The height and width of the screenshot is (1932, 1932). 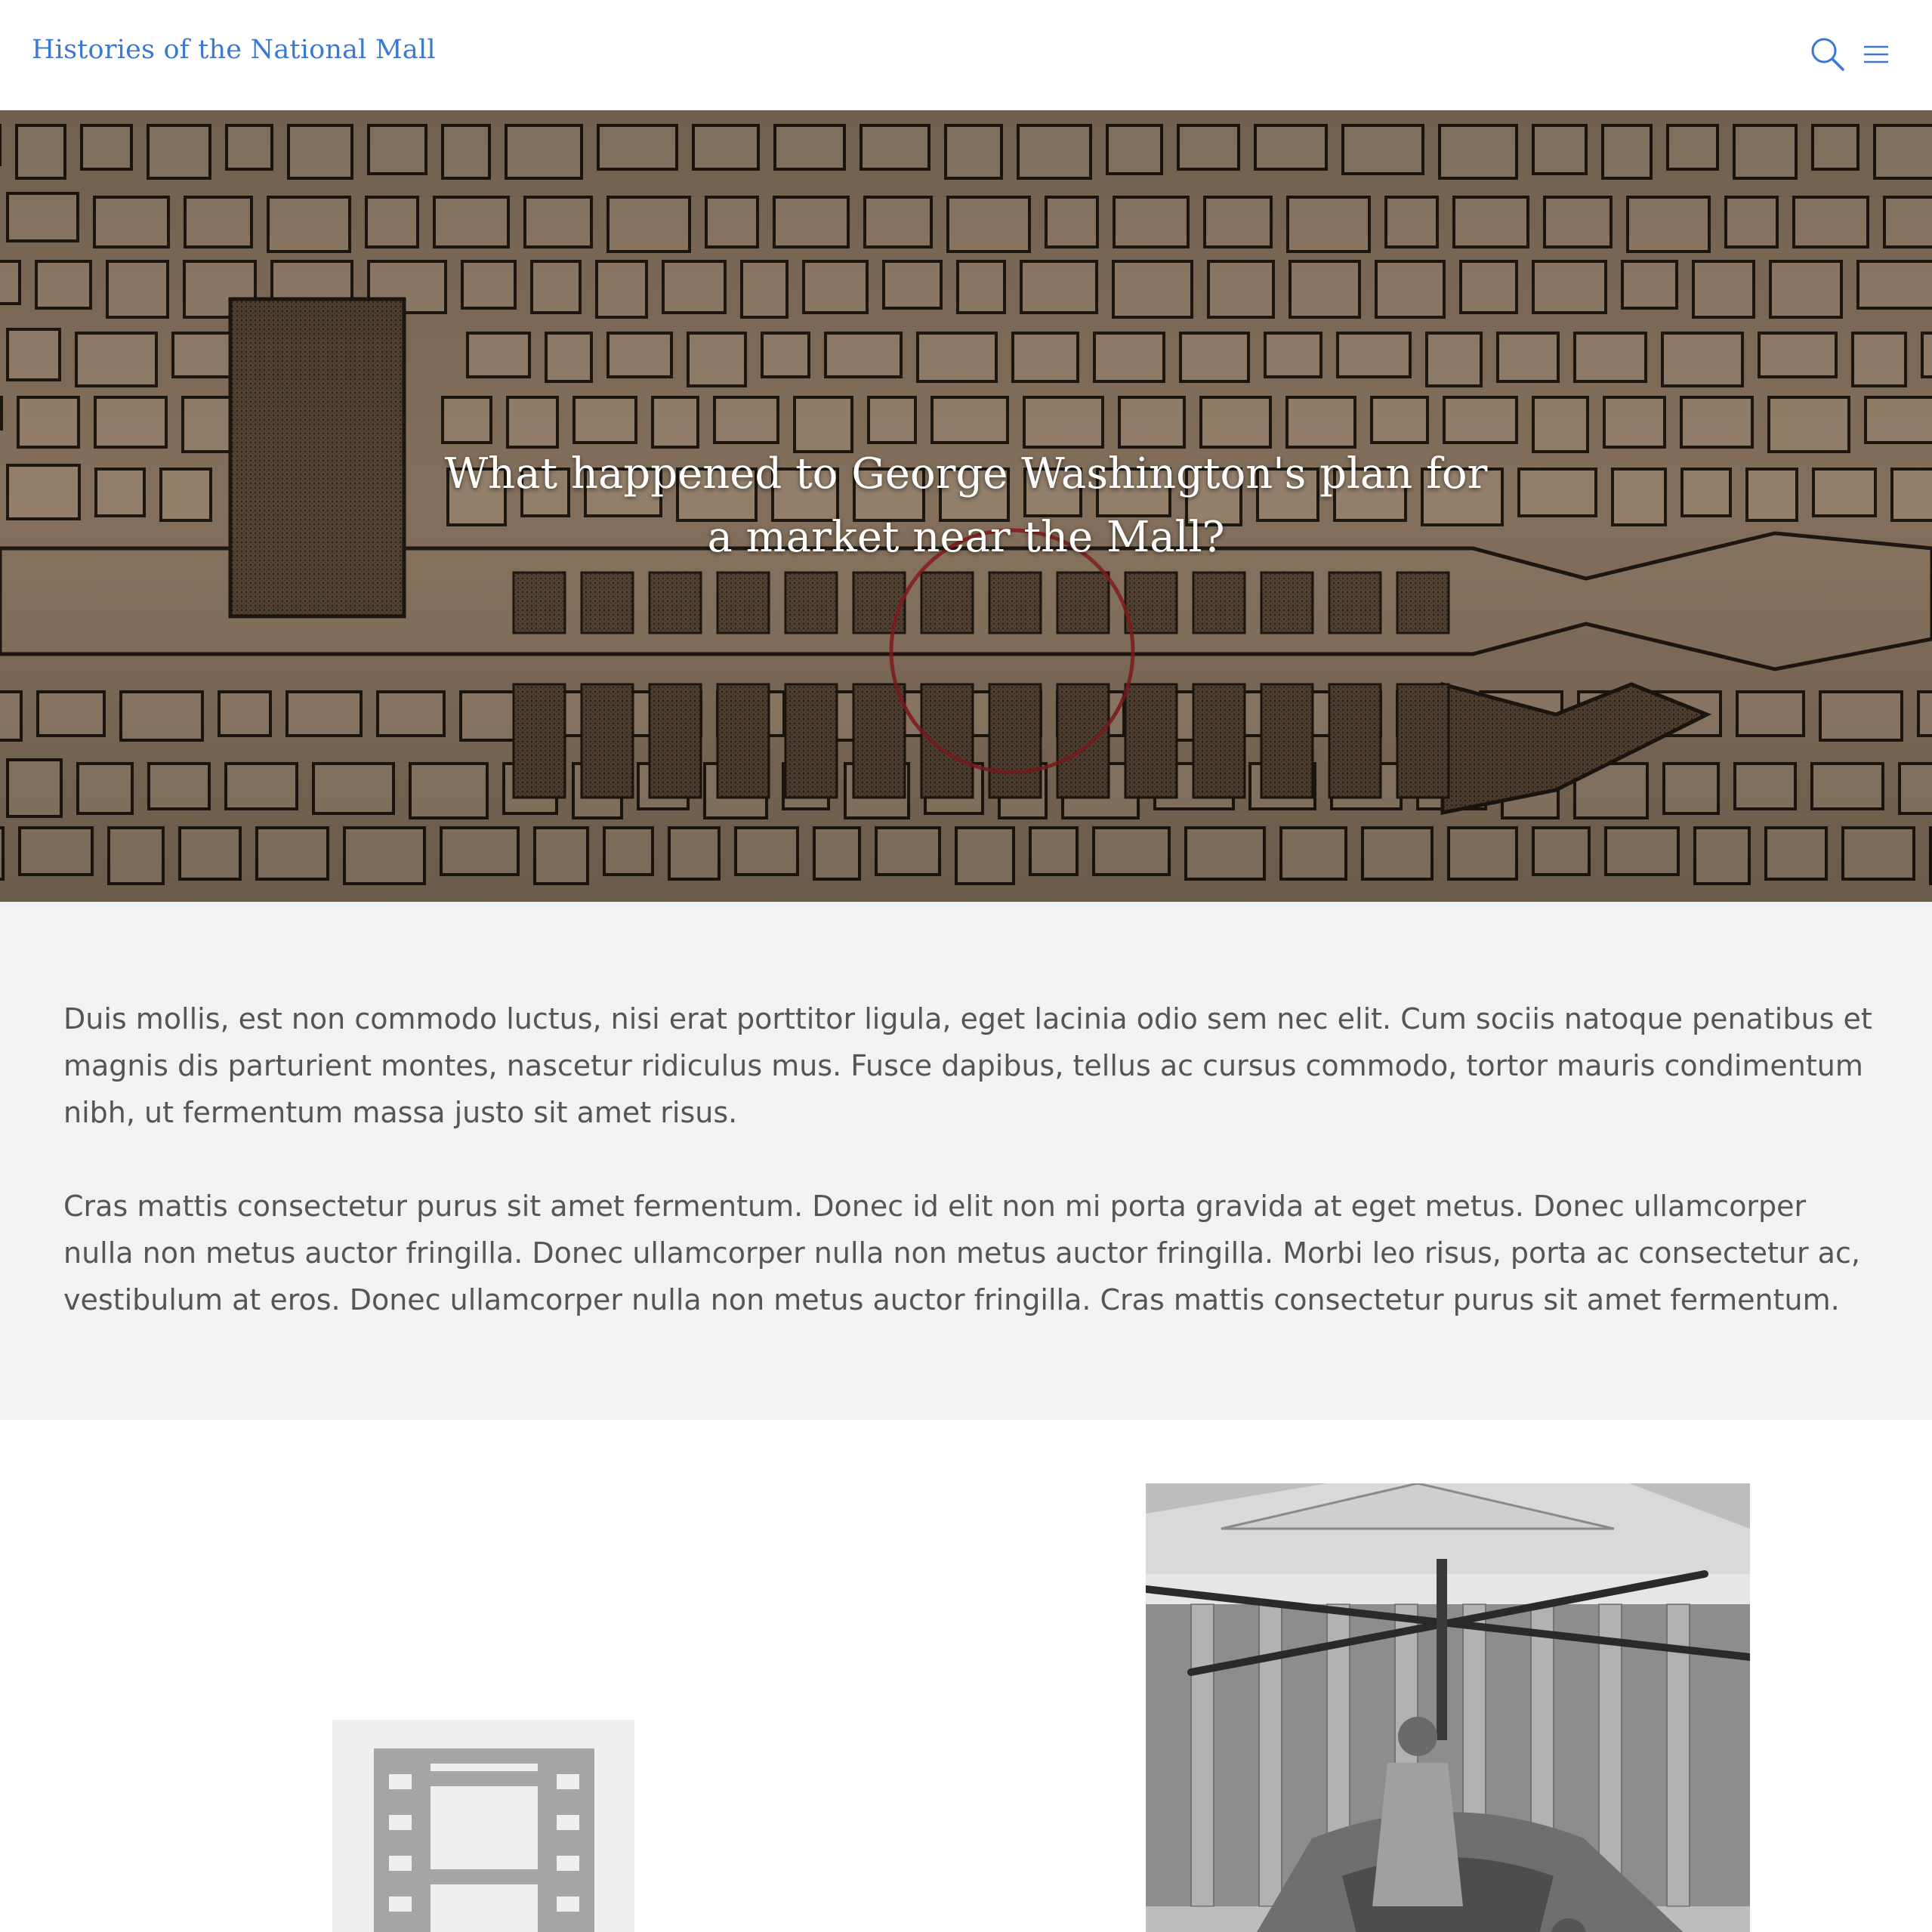 I want to click on search-icon, so click(x=1828, y=54).